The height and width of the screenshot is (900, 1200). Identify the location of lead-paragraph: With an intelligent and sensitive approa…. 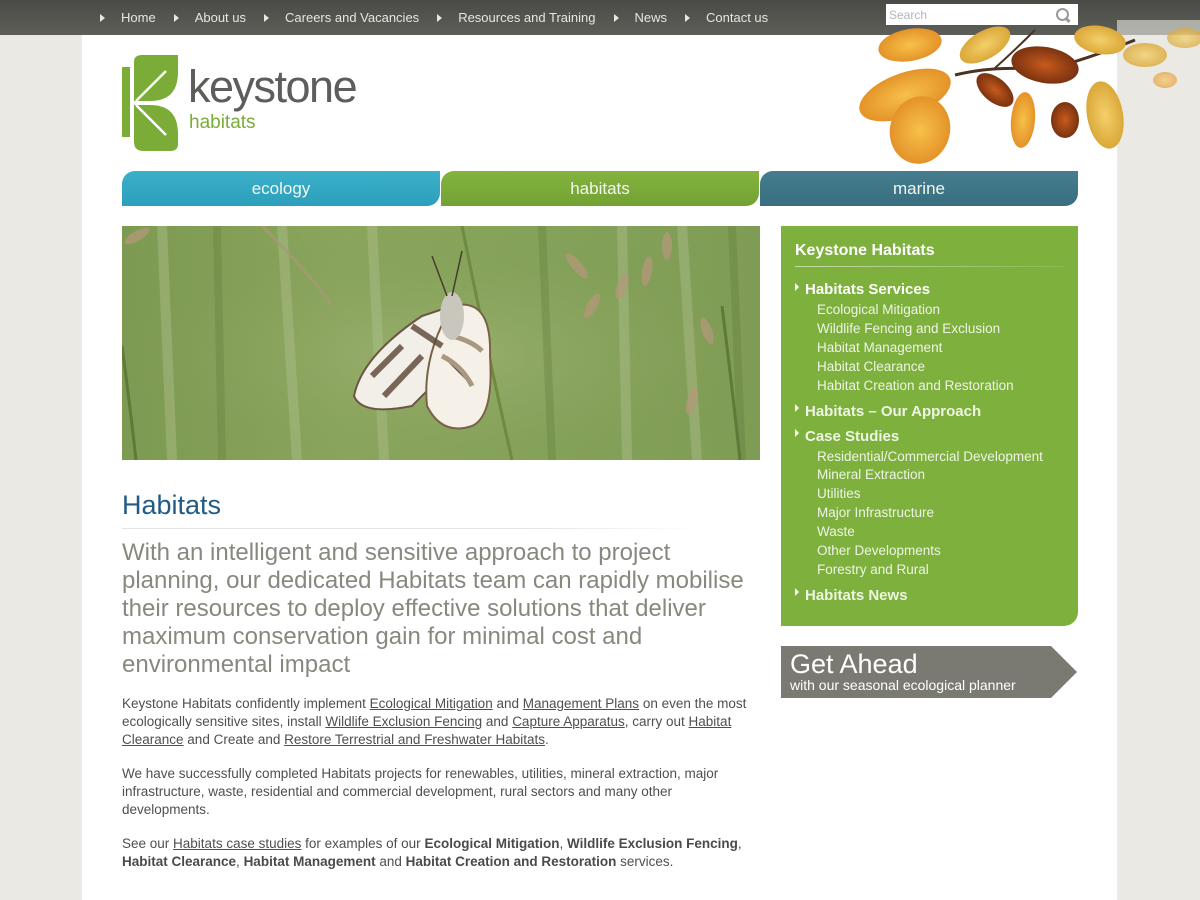
(433, 608).